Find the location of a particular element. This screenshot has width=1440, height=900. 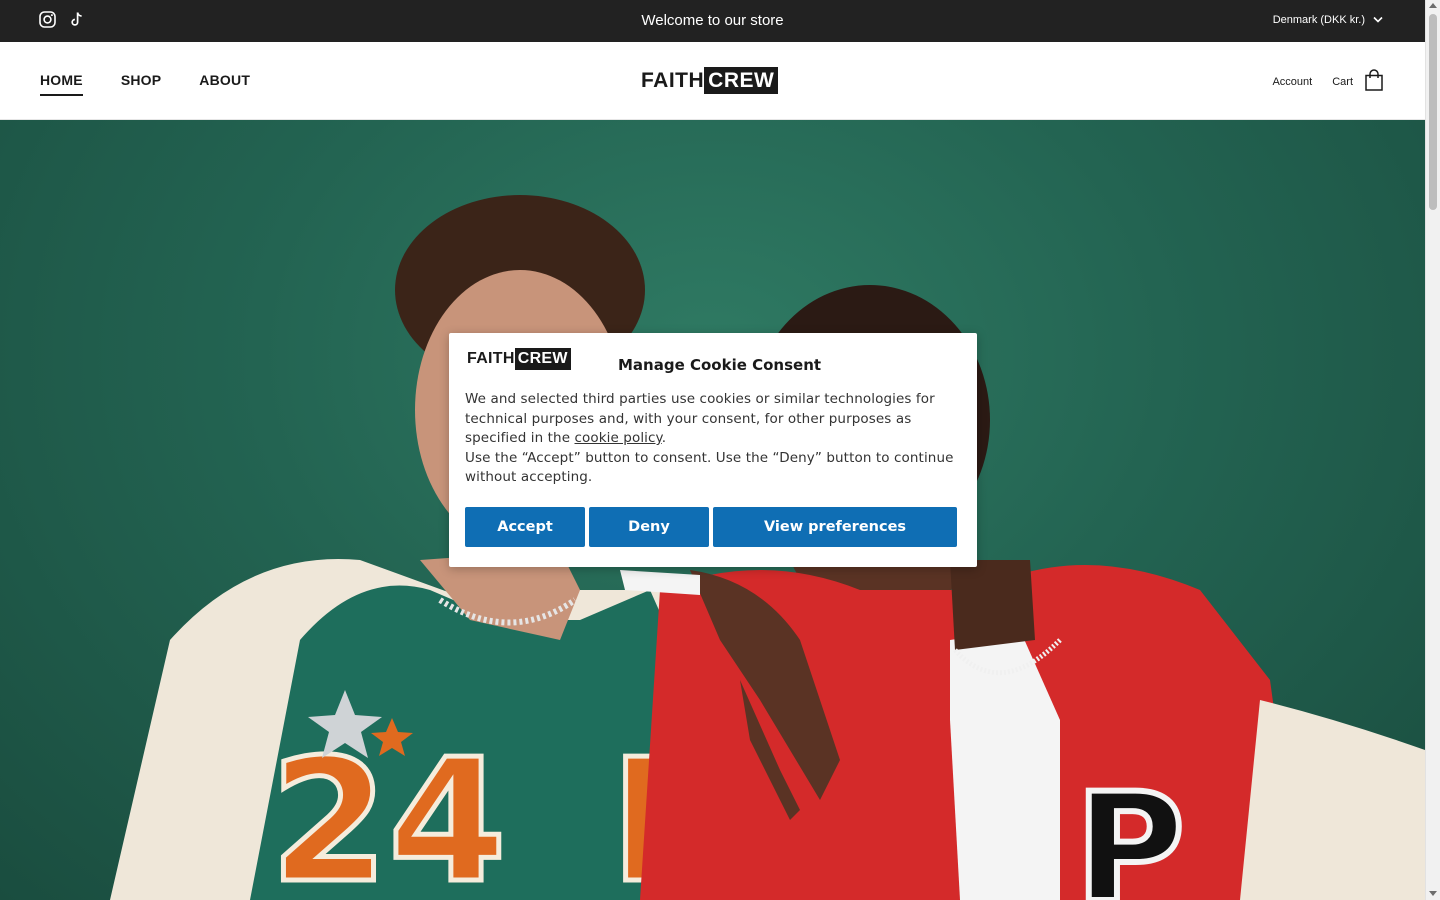

scroll-up-arrow-icon is located at coordinates (1433, 5).